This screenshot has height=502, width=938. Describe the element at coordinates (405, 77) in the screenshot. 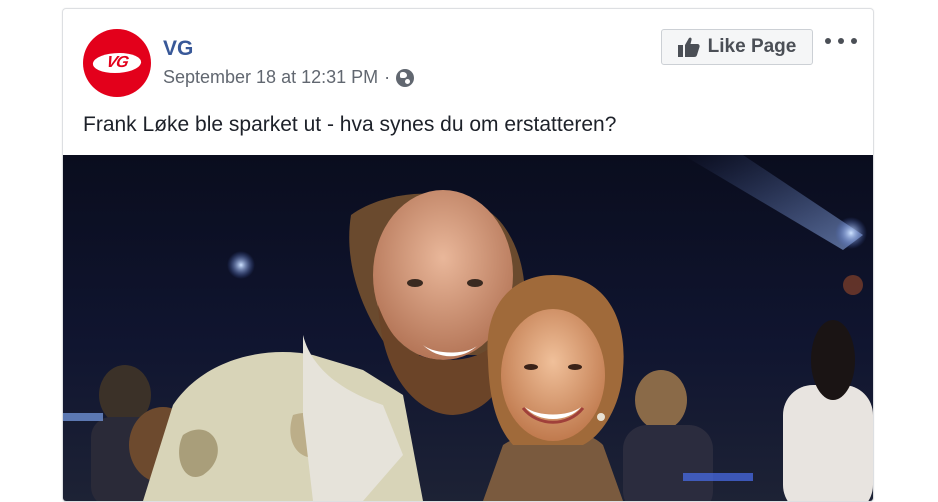

I see `globe-icon` at that location.